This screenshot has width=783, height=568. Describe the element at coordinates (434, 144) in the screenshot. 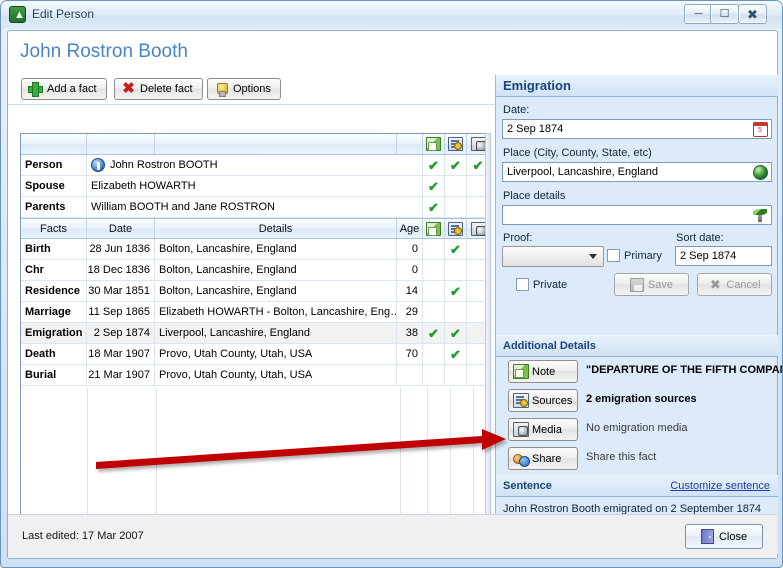

I see `header-note-icon` at that location.